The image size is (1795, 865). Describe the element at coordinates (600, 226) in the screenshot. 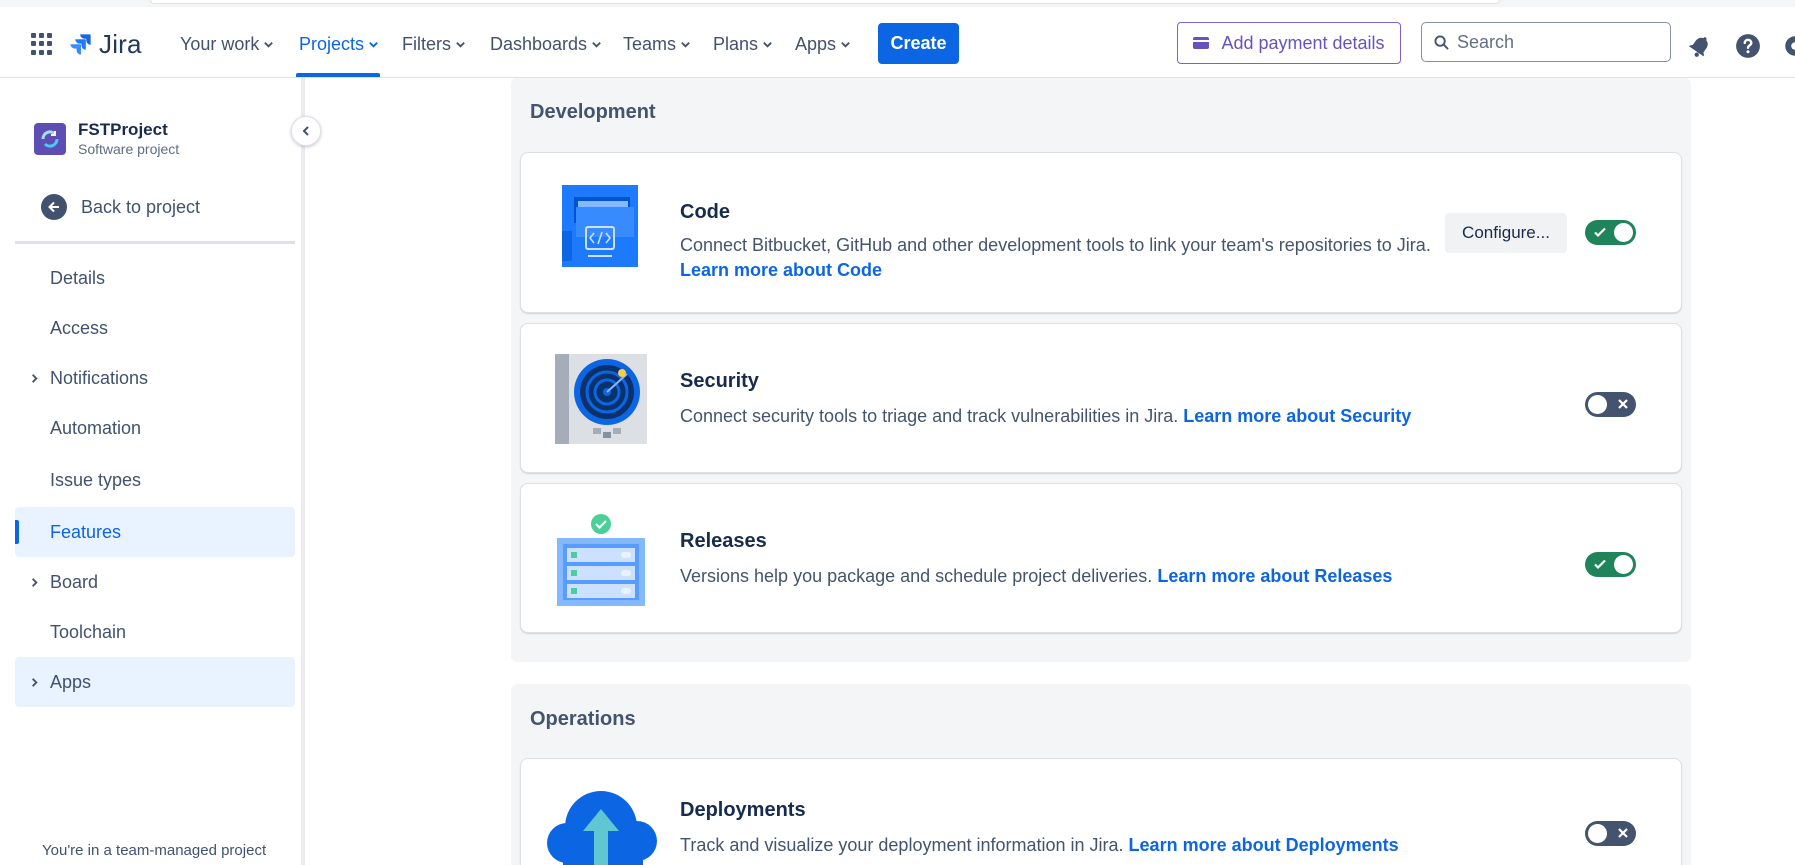

I see `code-folder-icon` at that location.